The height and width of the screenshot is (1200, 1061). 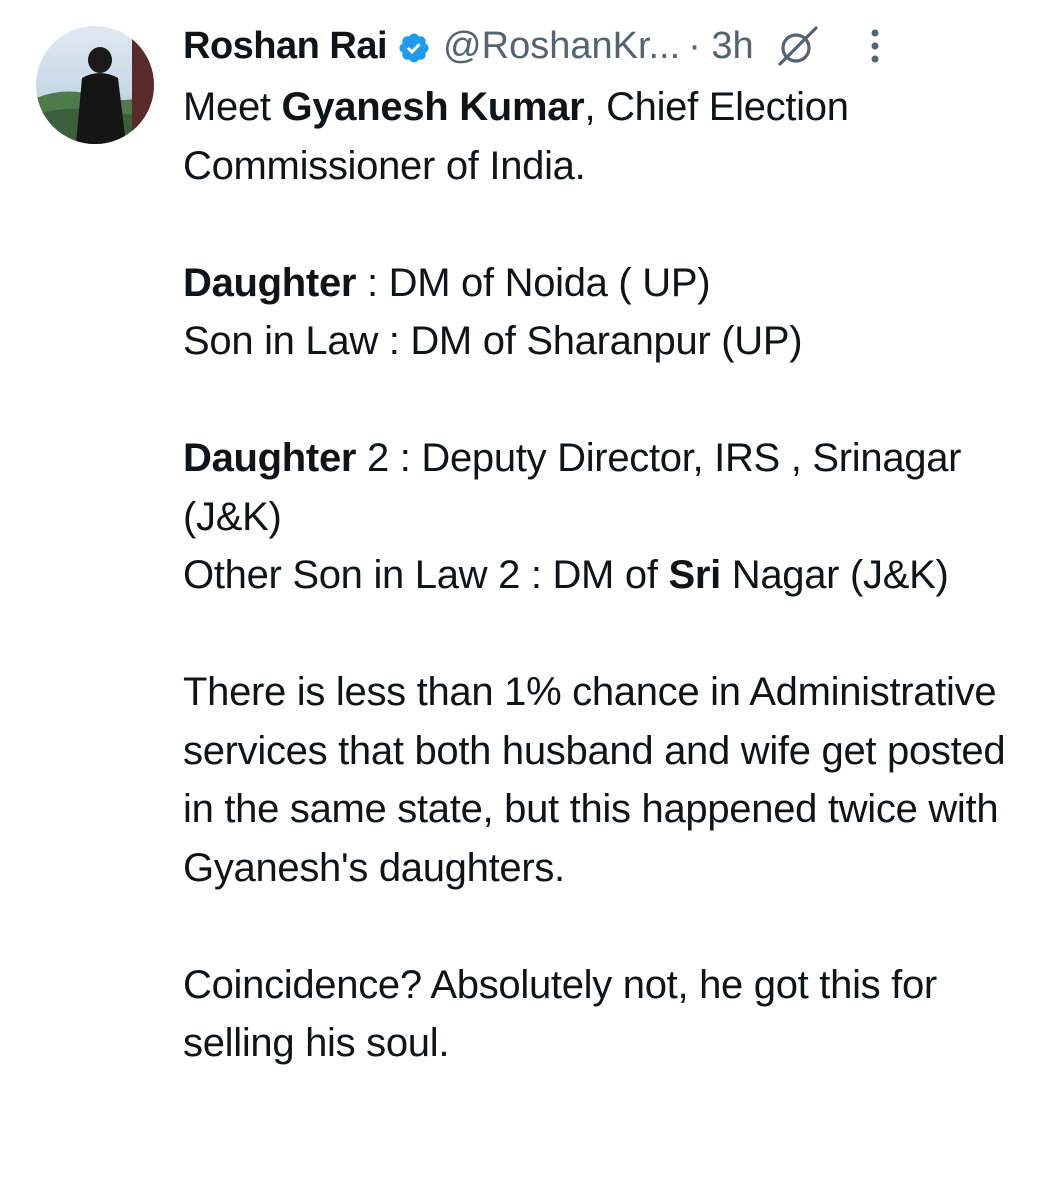 What do you see at coordinates (720, 46) in the screenshot?
I see `tweet-timestamp: · 3h` at bounding box center [720, 46].